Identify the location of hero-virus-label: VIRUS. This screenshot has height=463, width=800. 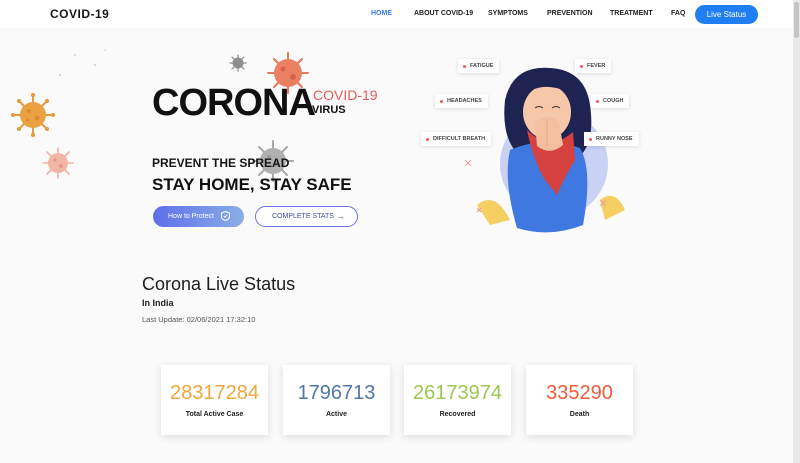
(329, 110).